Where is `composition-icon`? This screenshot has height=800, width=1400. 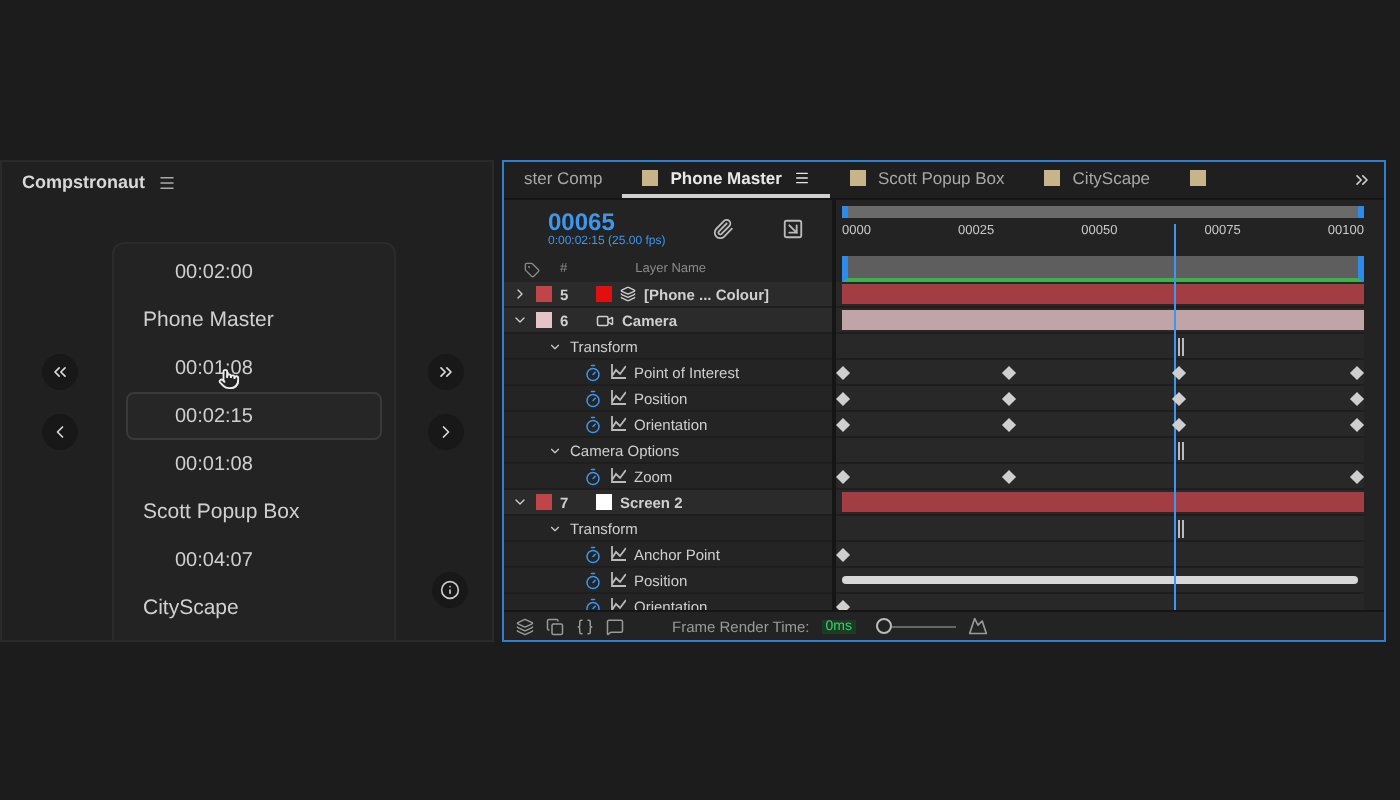
composition-icon is located at coordinates (628, 294).